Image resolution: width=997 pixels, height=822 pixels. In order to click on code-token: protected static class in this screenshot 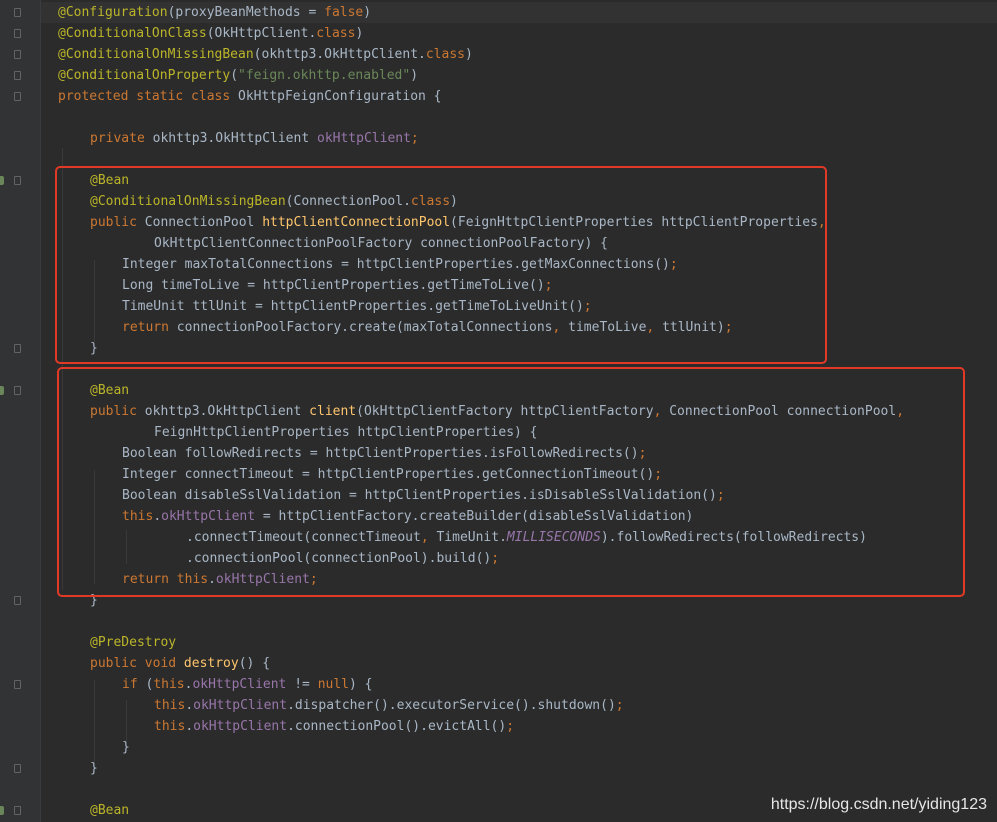, I will do `click(148, 96)`.